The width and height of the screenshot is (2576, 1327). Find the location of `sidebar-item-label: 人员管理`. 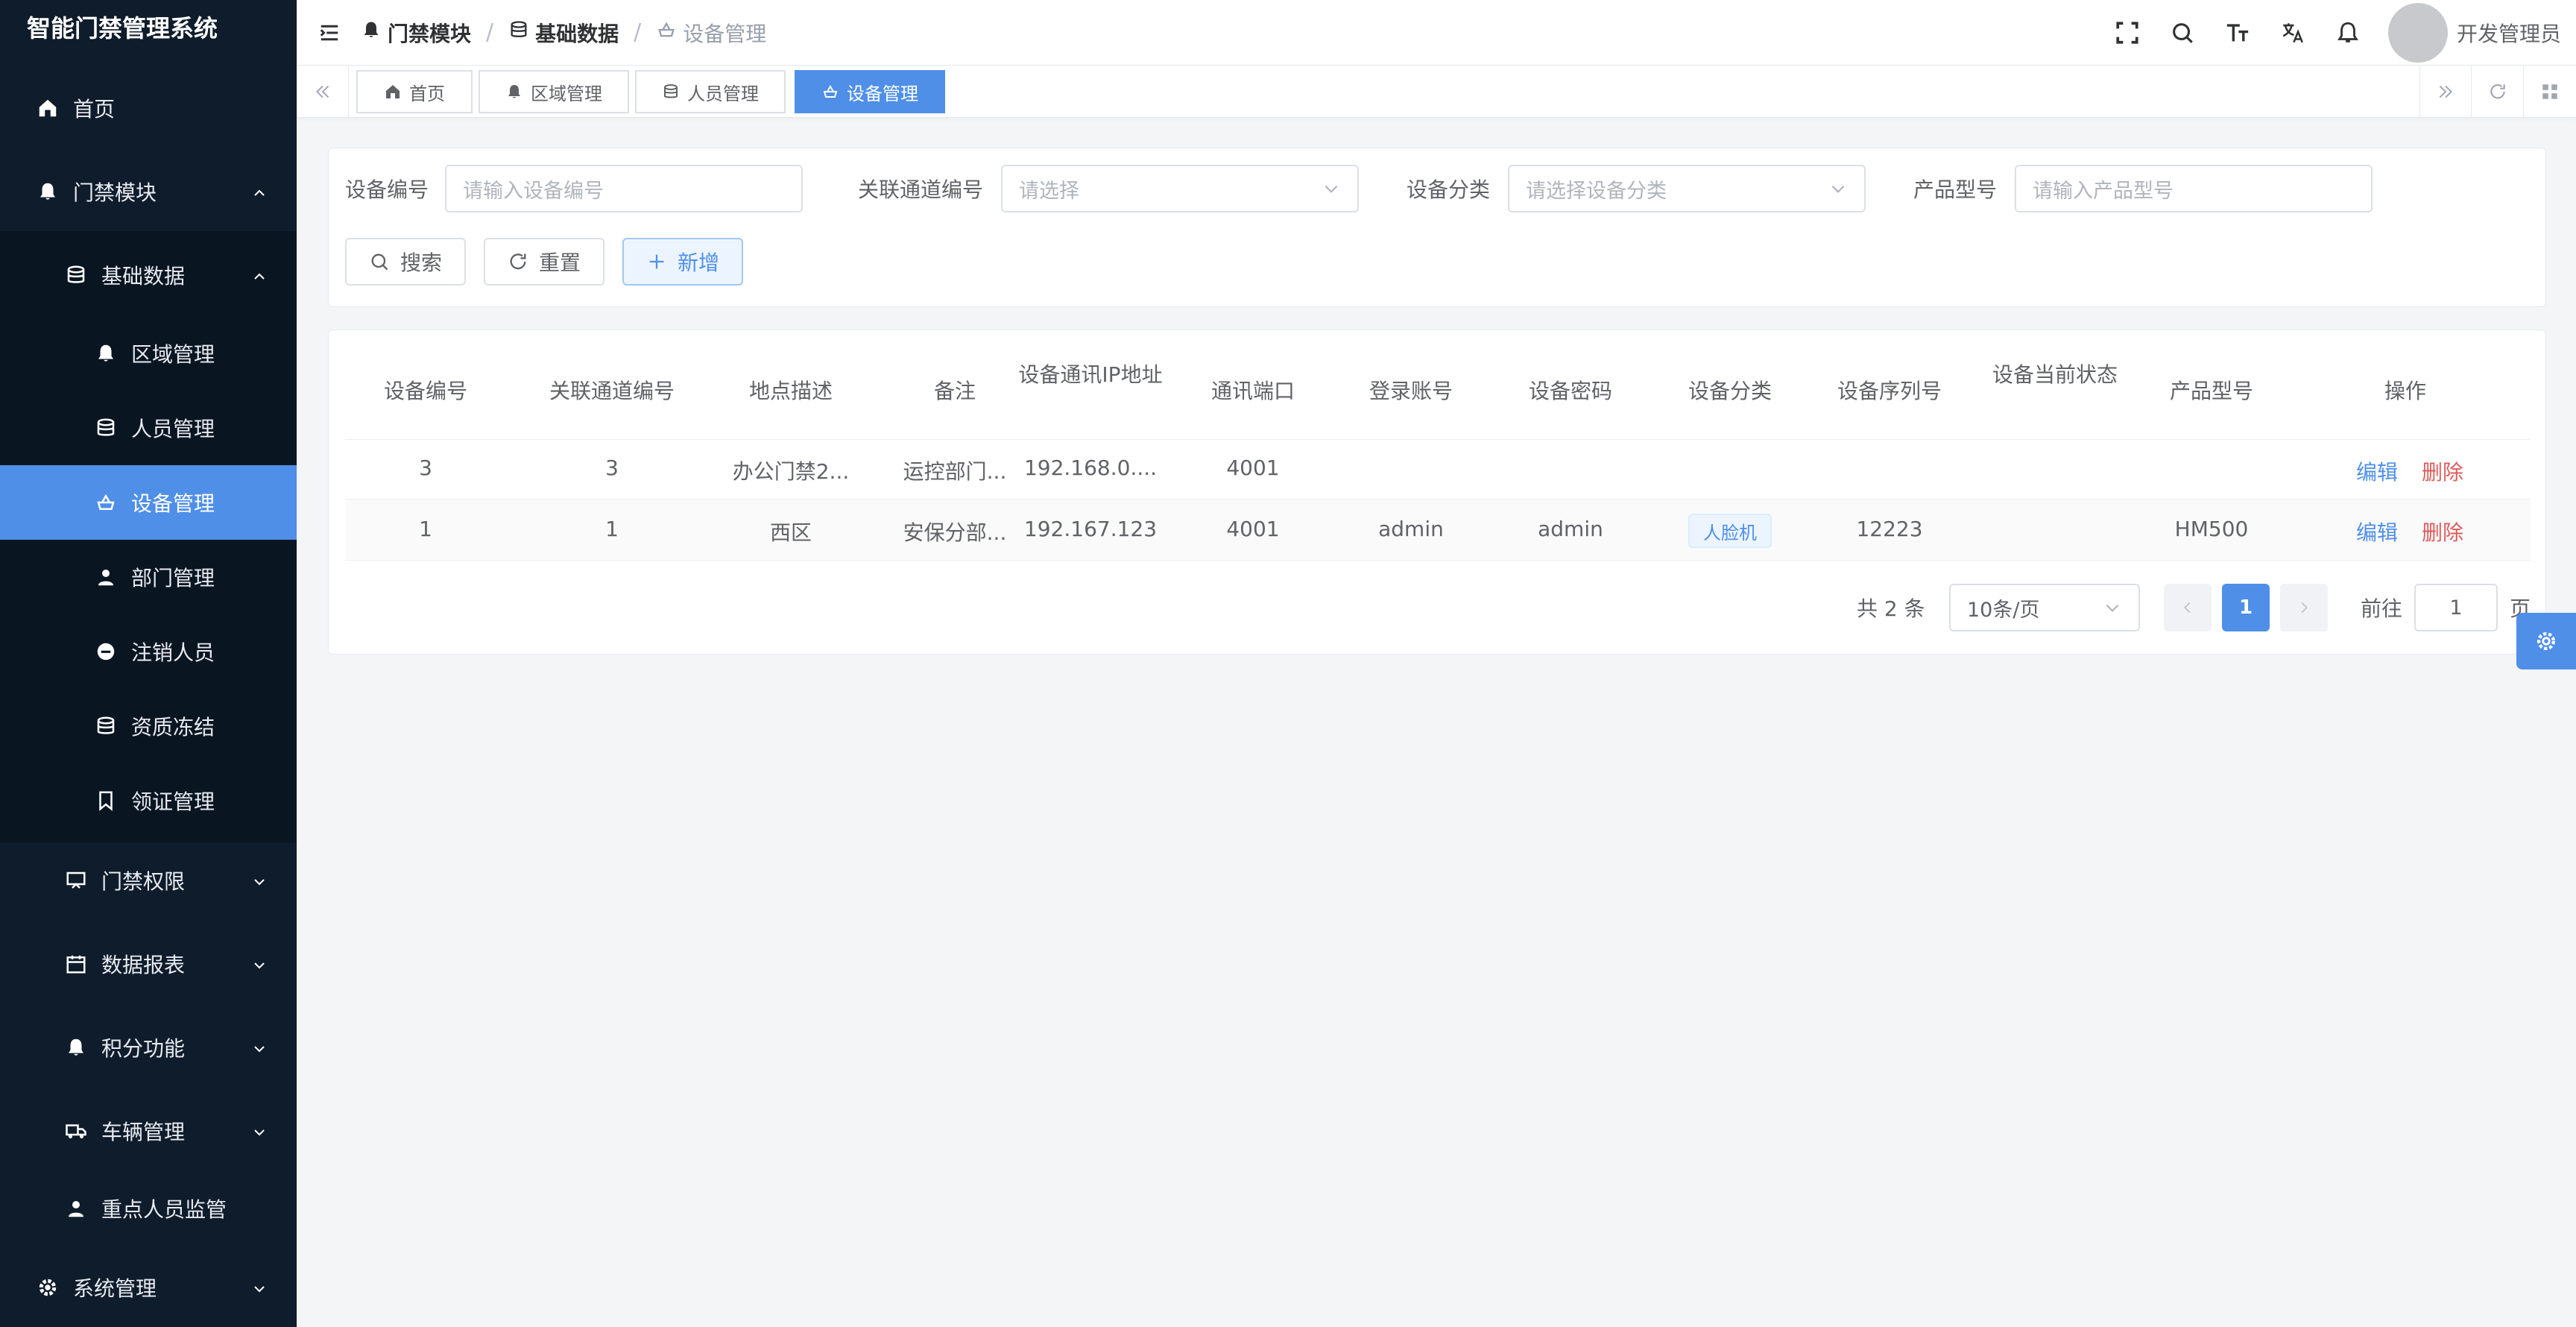

sidebar-item-label: 人员管理 is located at coordinates (173, 429).